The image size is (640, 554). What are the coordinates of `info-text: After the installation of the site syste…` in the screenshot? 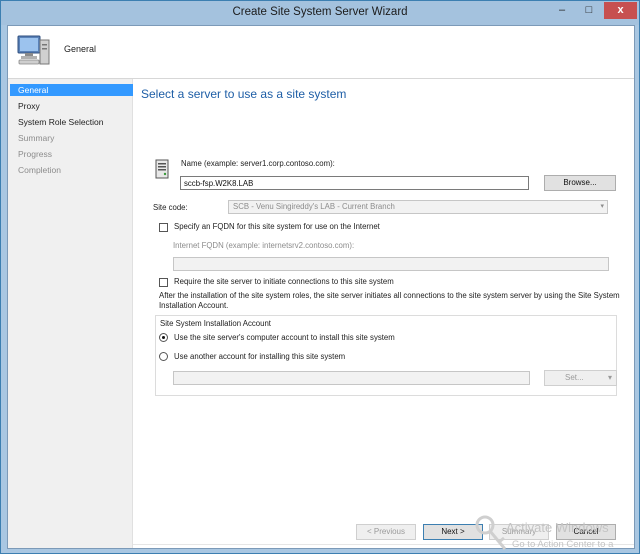 It's located at (389, 300).